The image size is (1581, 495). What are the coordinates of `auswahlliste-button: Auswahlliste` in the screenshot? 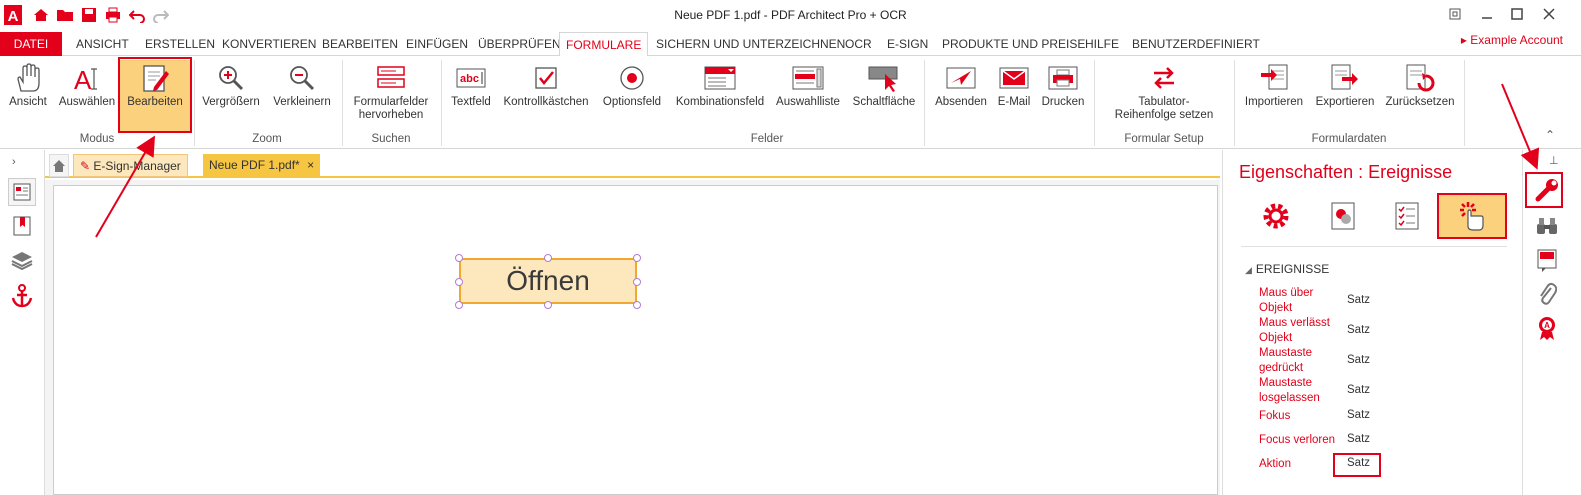 It's located at (808, 84).